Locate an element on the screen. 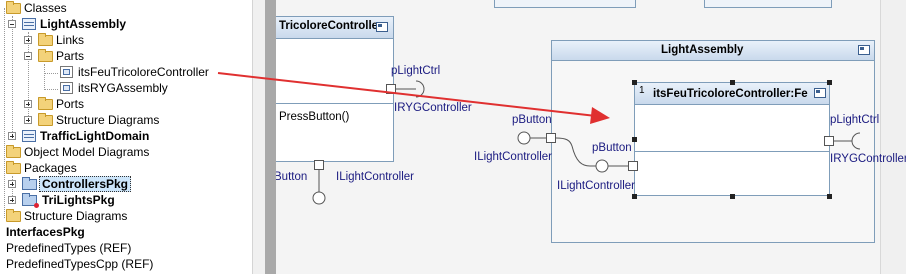  drag-arrow-line is located at coordinates (407, 94).